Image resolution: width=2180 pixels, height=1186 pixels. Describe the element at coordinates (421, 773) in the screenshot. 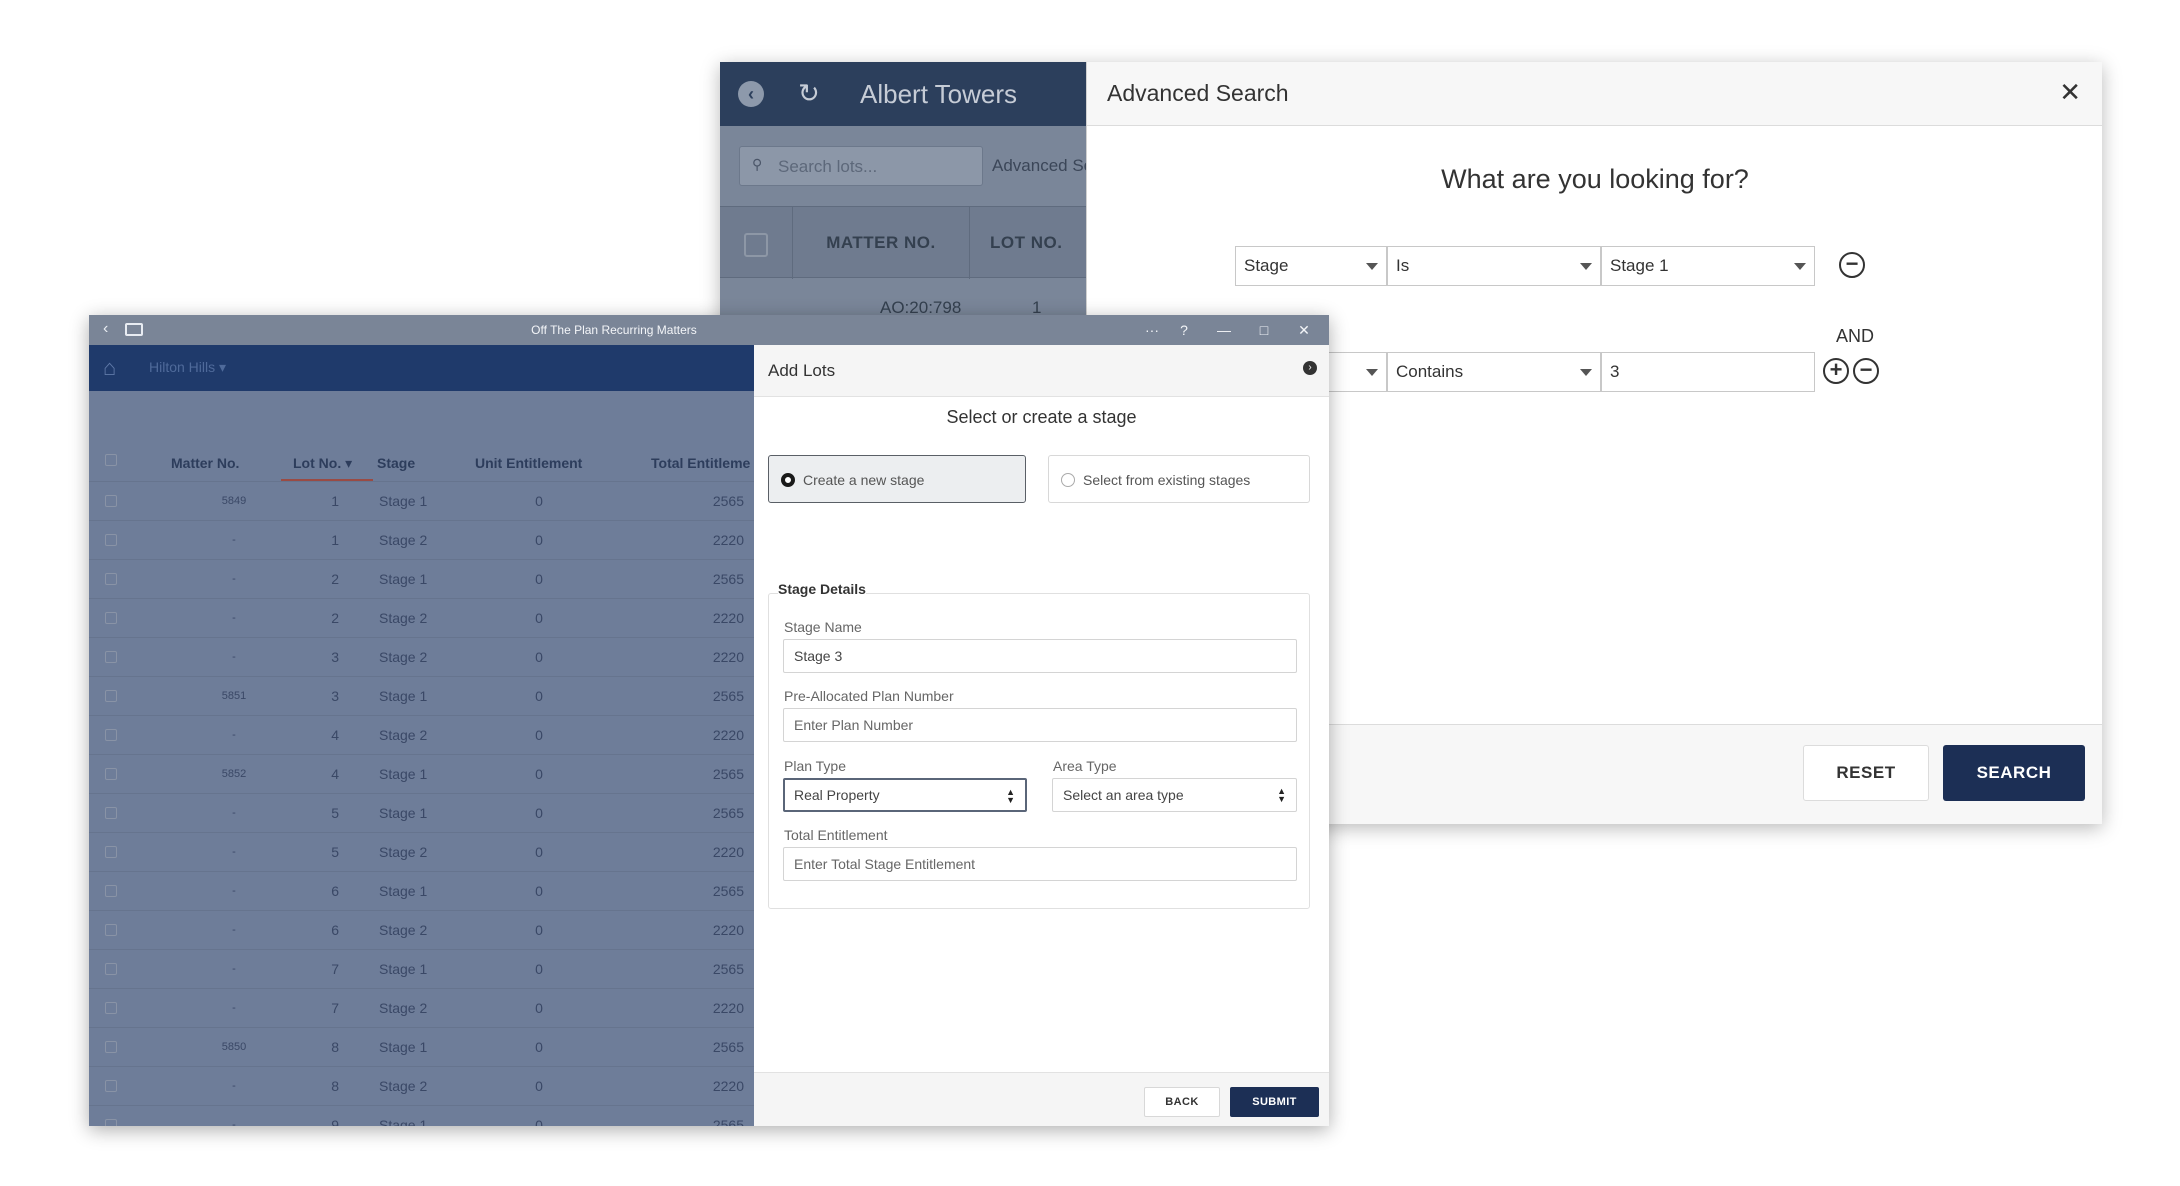

I see `table-row: 5852 4 Stage 1 0 2565` at that location.